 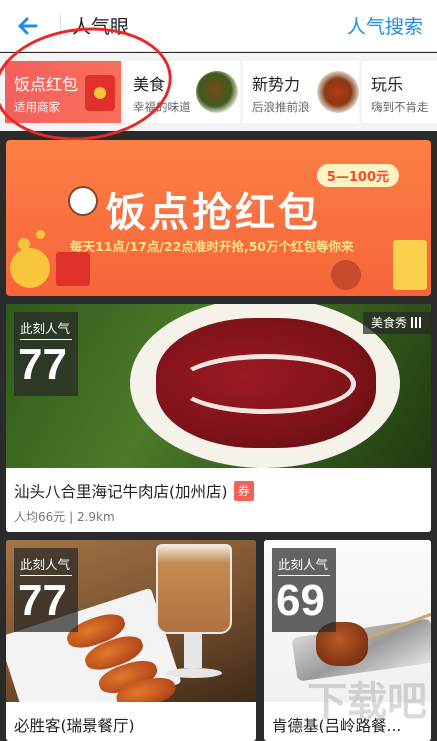 I want to click on restaurant-name: 必胜客(瑞景餐厅), so click(x=74, y=726).